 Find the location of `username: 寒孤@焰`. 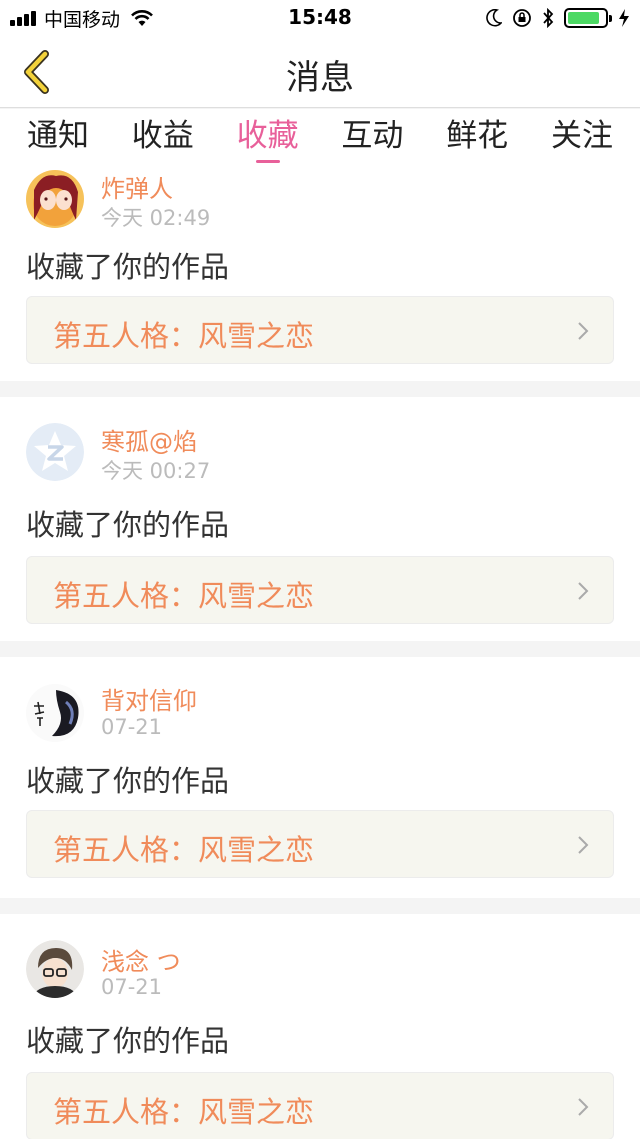

username: 寒孤@焰 is located at coordinates (149, 439).